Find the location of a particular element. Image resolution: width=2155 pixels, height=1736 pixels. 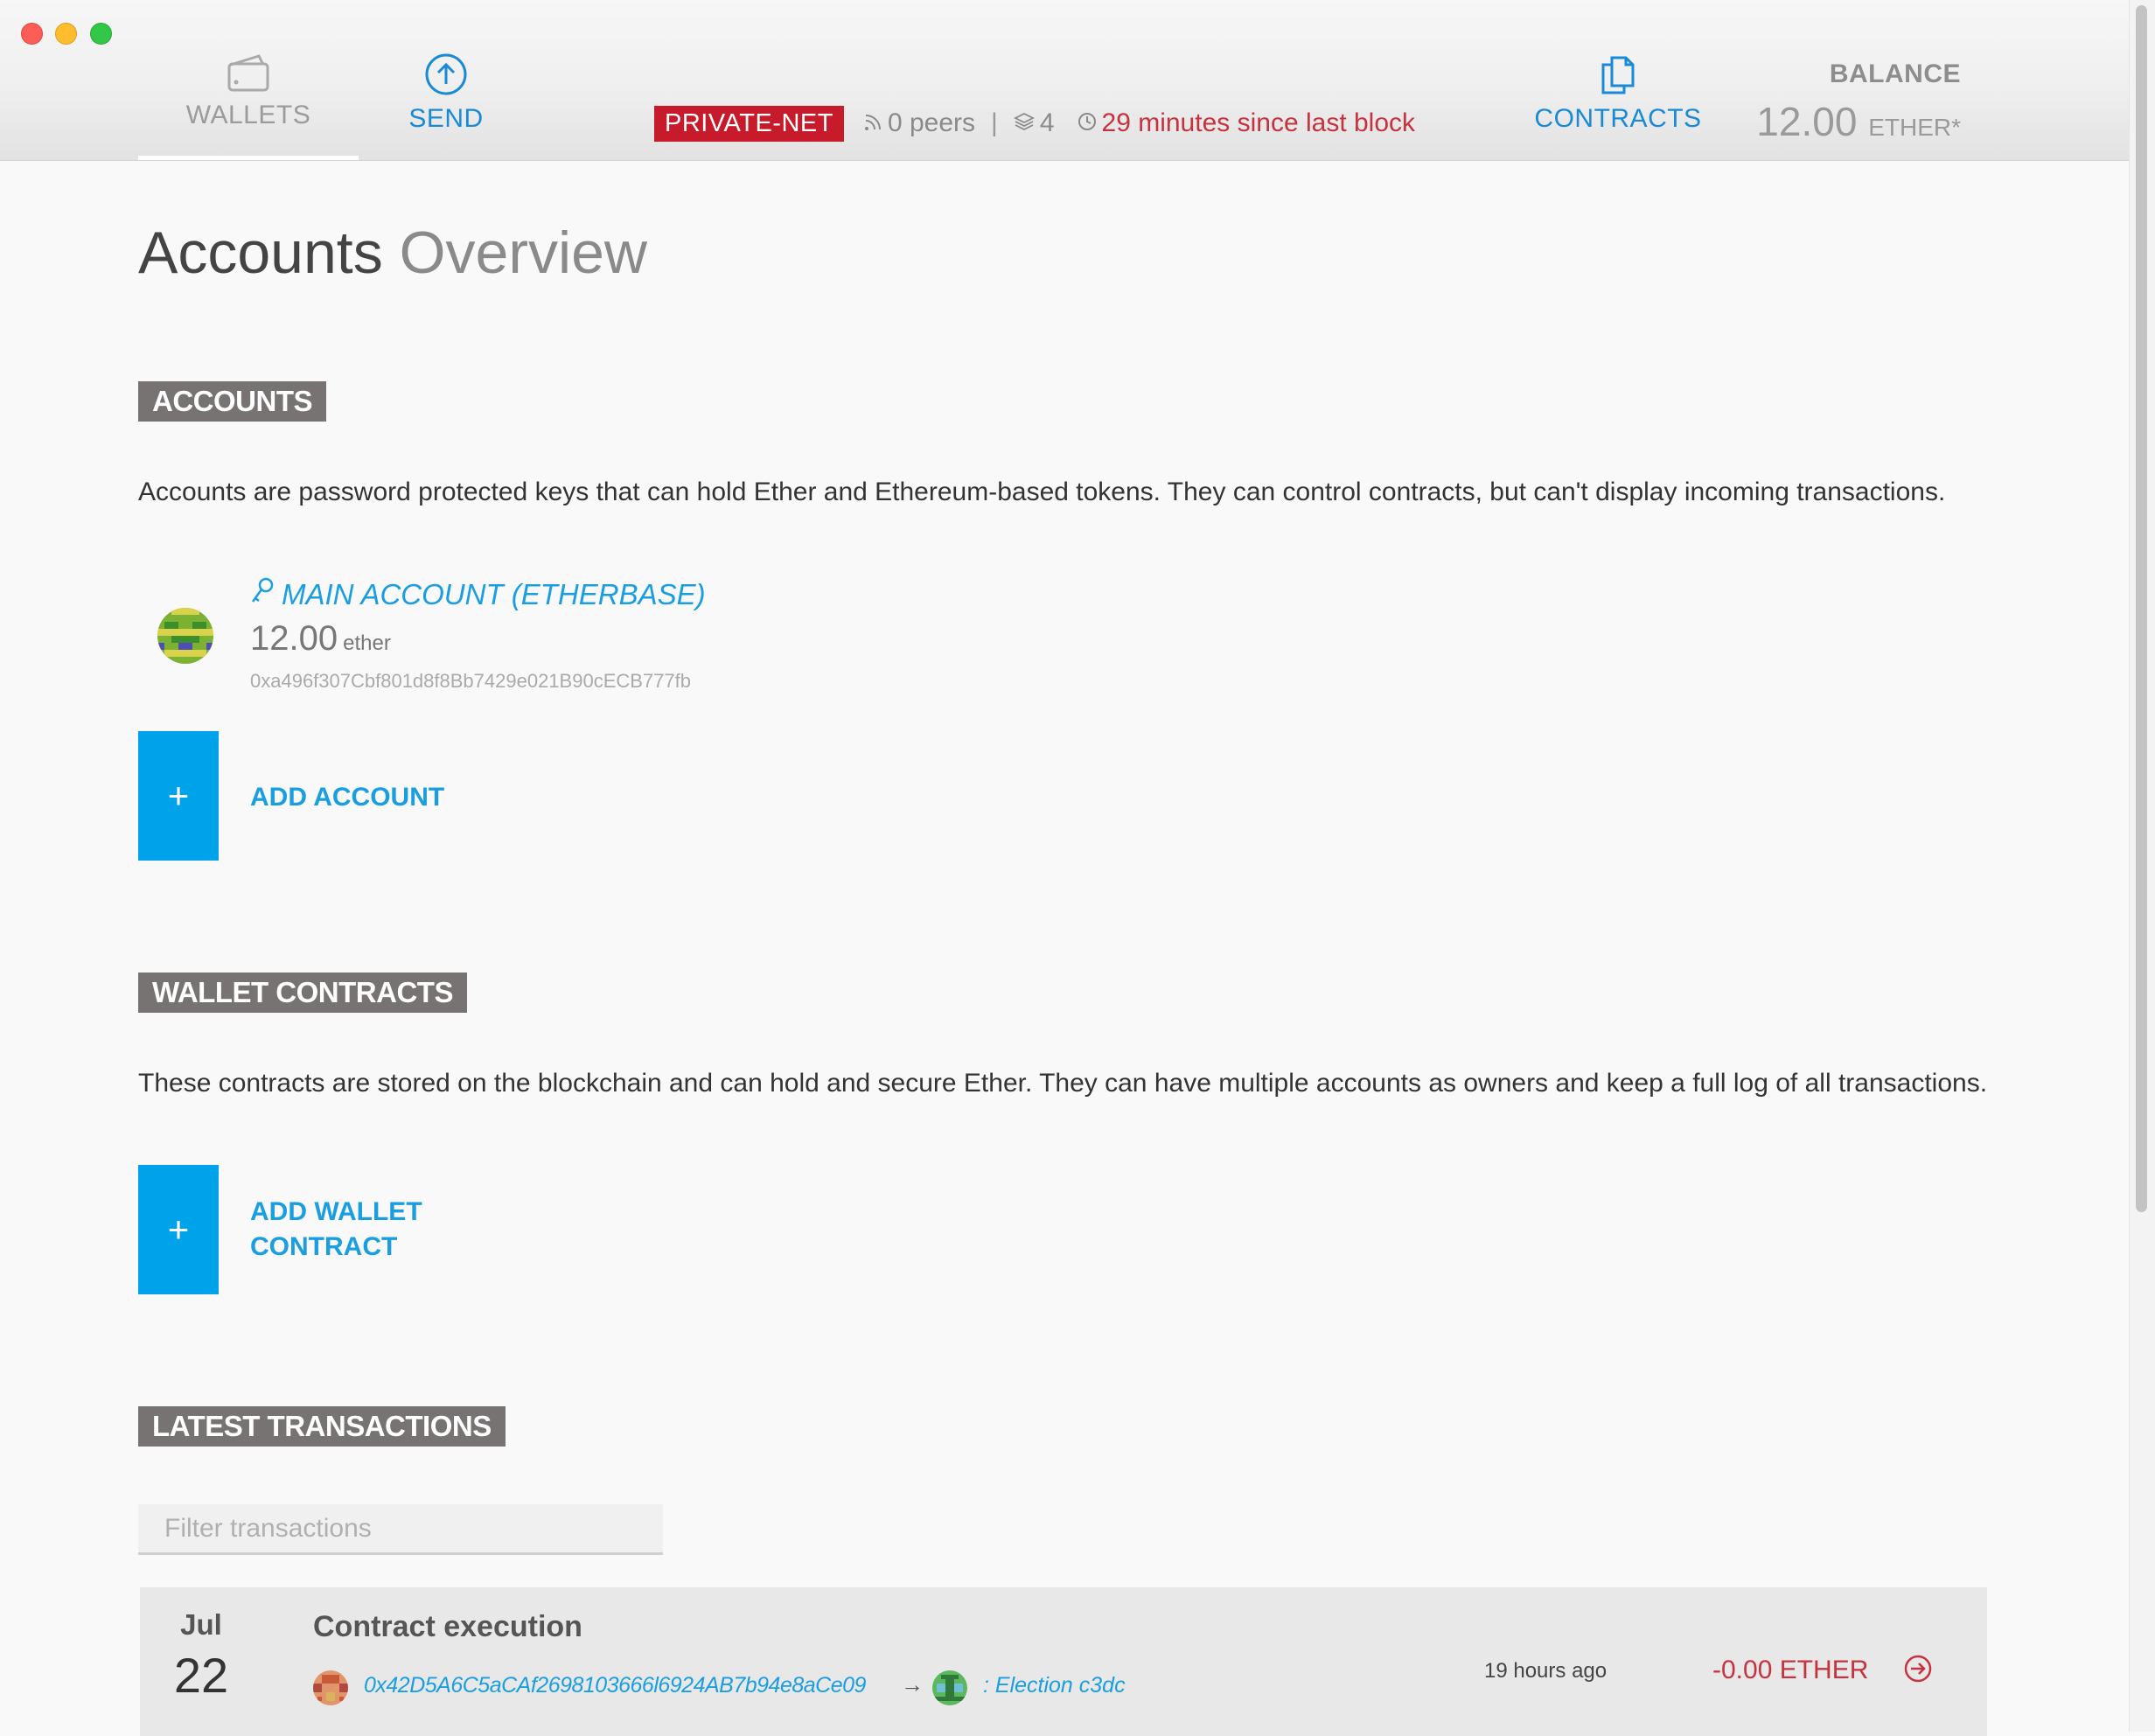

nav-wallets-label: WALLETS is located at coordinates (248, 115).